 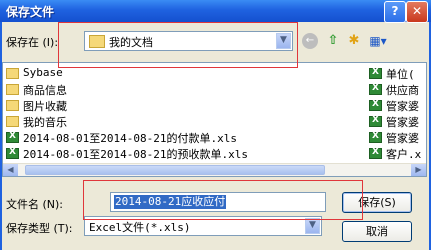 I want to click on filetype-dropdown: Excel文件(*.xls) ▼, so click(x=203, y=226).